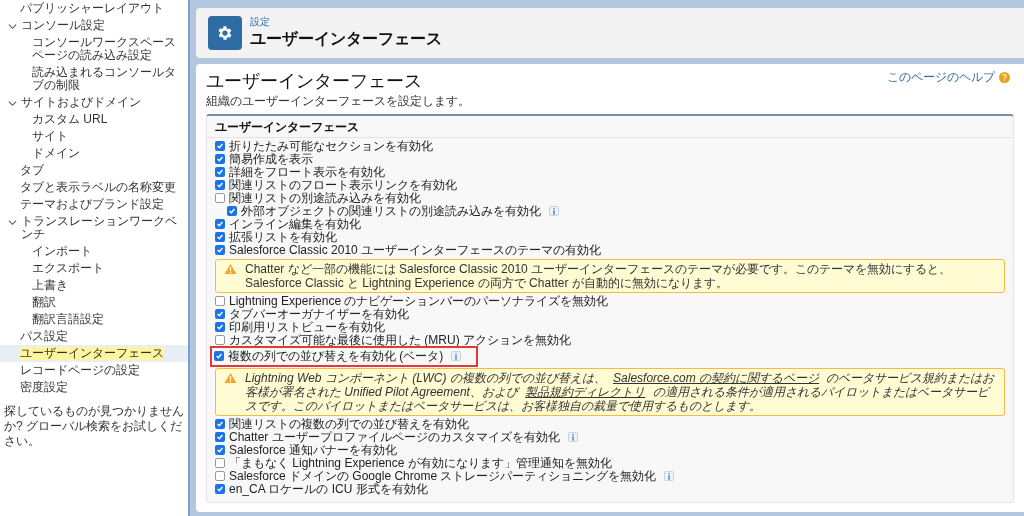  Describe the element at coordinates (94, 251) in the screenshot. I see `nav-item: インポート` at that location.